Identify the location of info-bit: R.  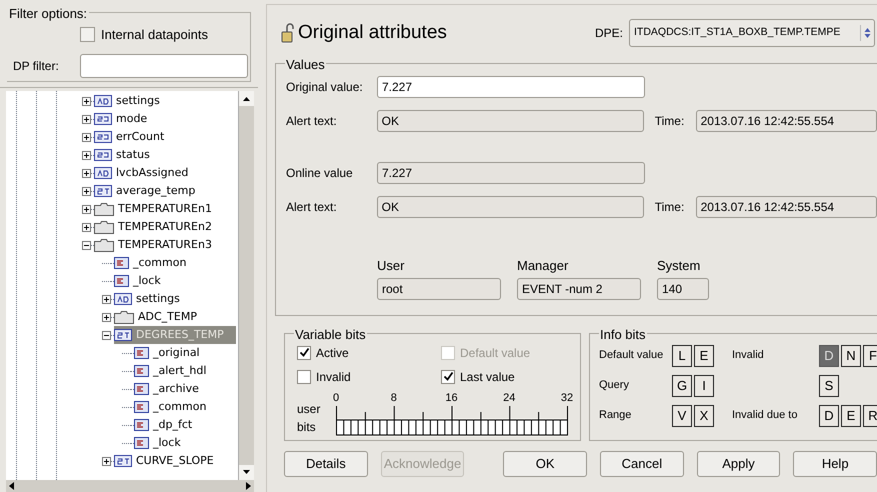
(870, 415).